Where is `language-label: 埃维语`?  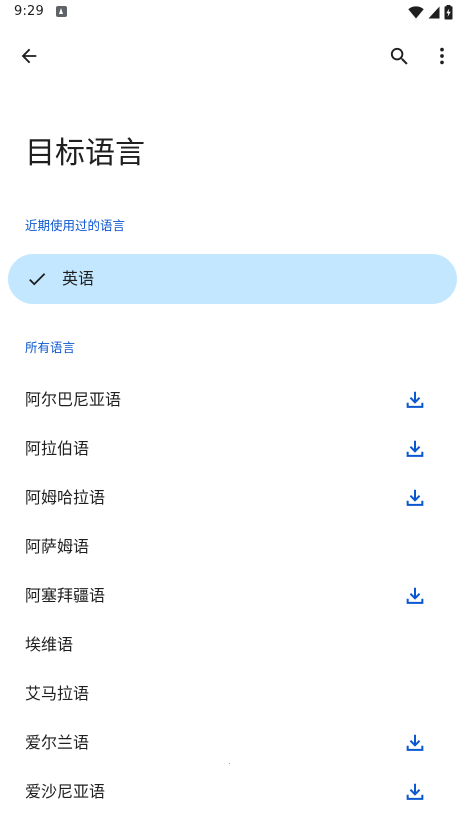 language-label: 埃维语 is located at coordinates (49, 644).